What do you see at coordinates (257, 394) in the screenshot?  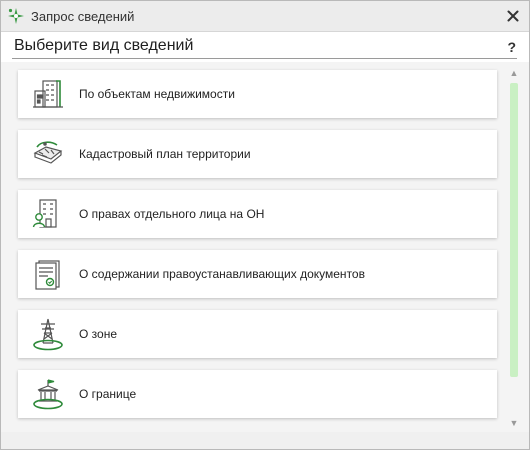 I see `list-item-boundary: О границе` at bounding box center [257, 394].